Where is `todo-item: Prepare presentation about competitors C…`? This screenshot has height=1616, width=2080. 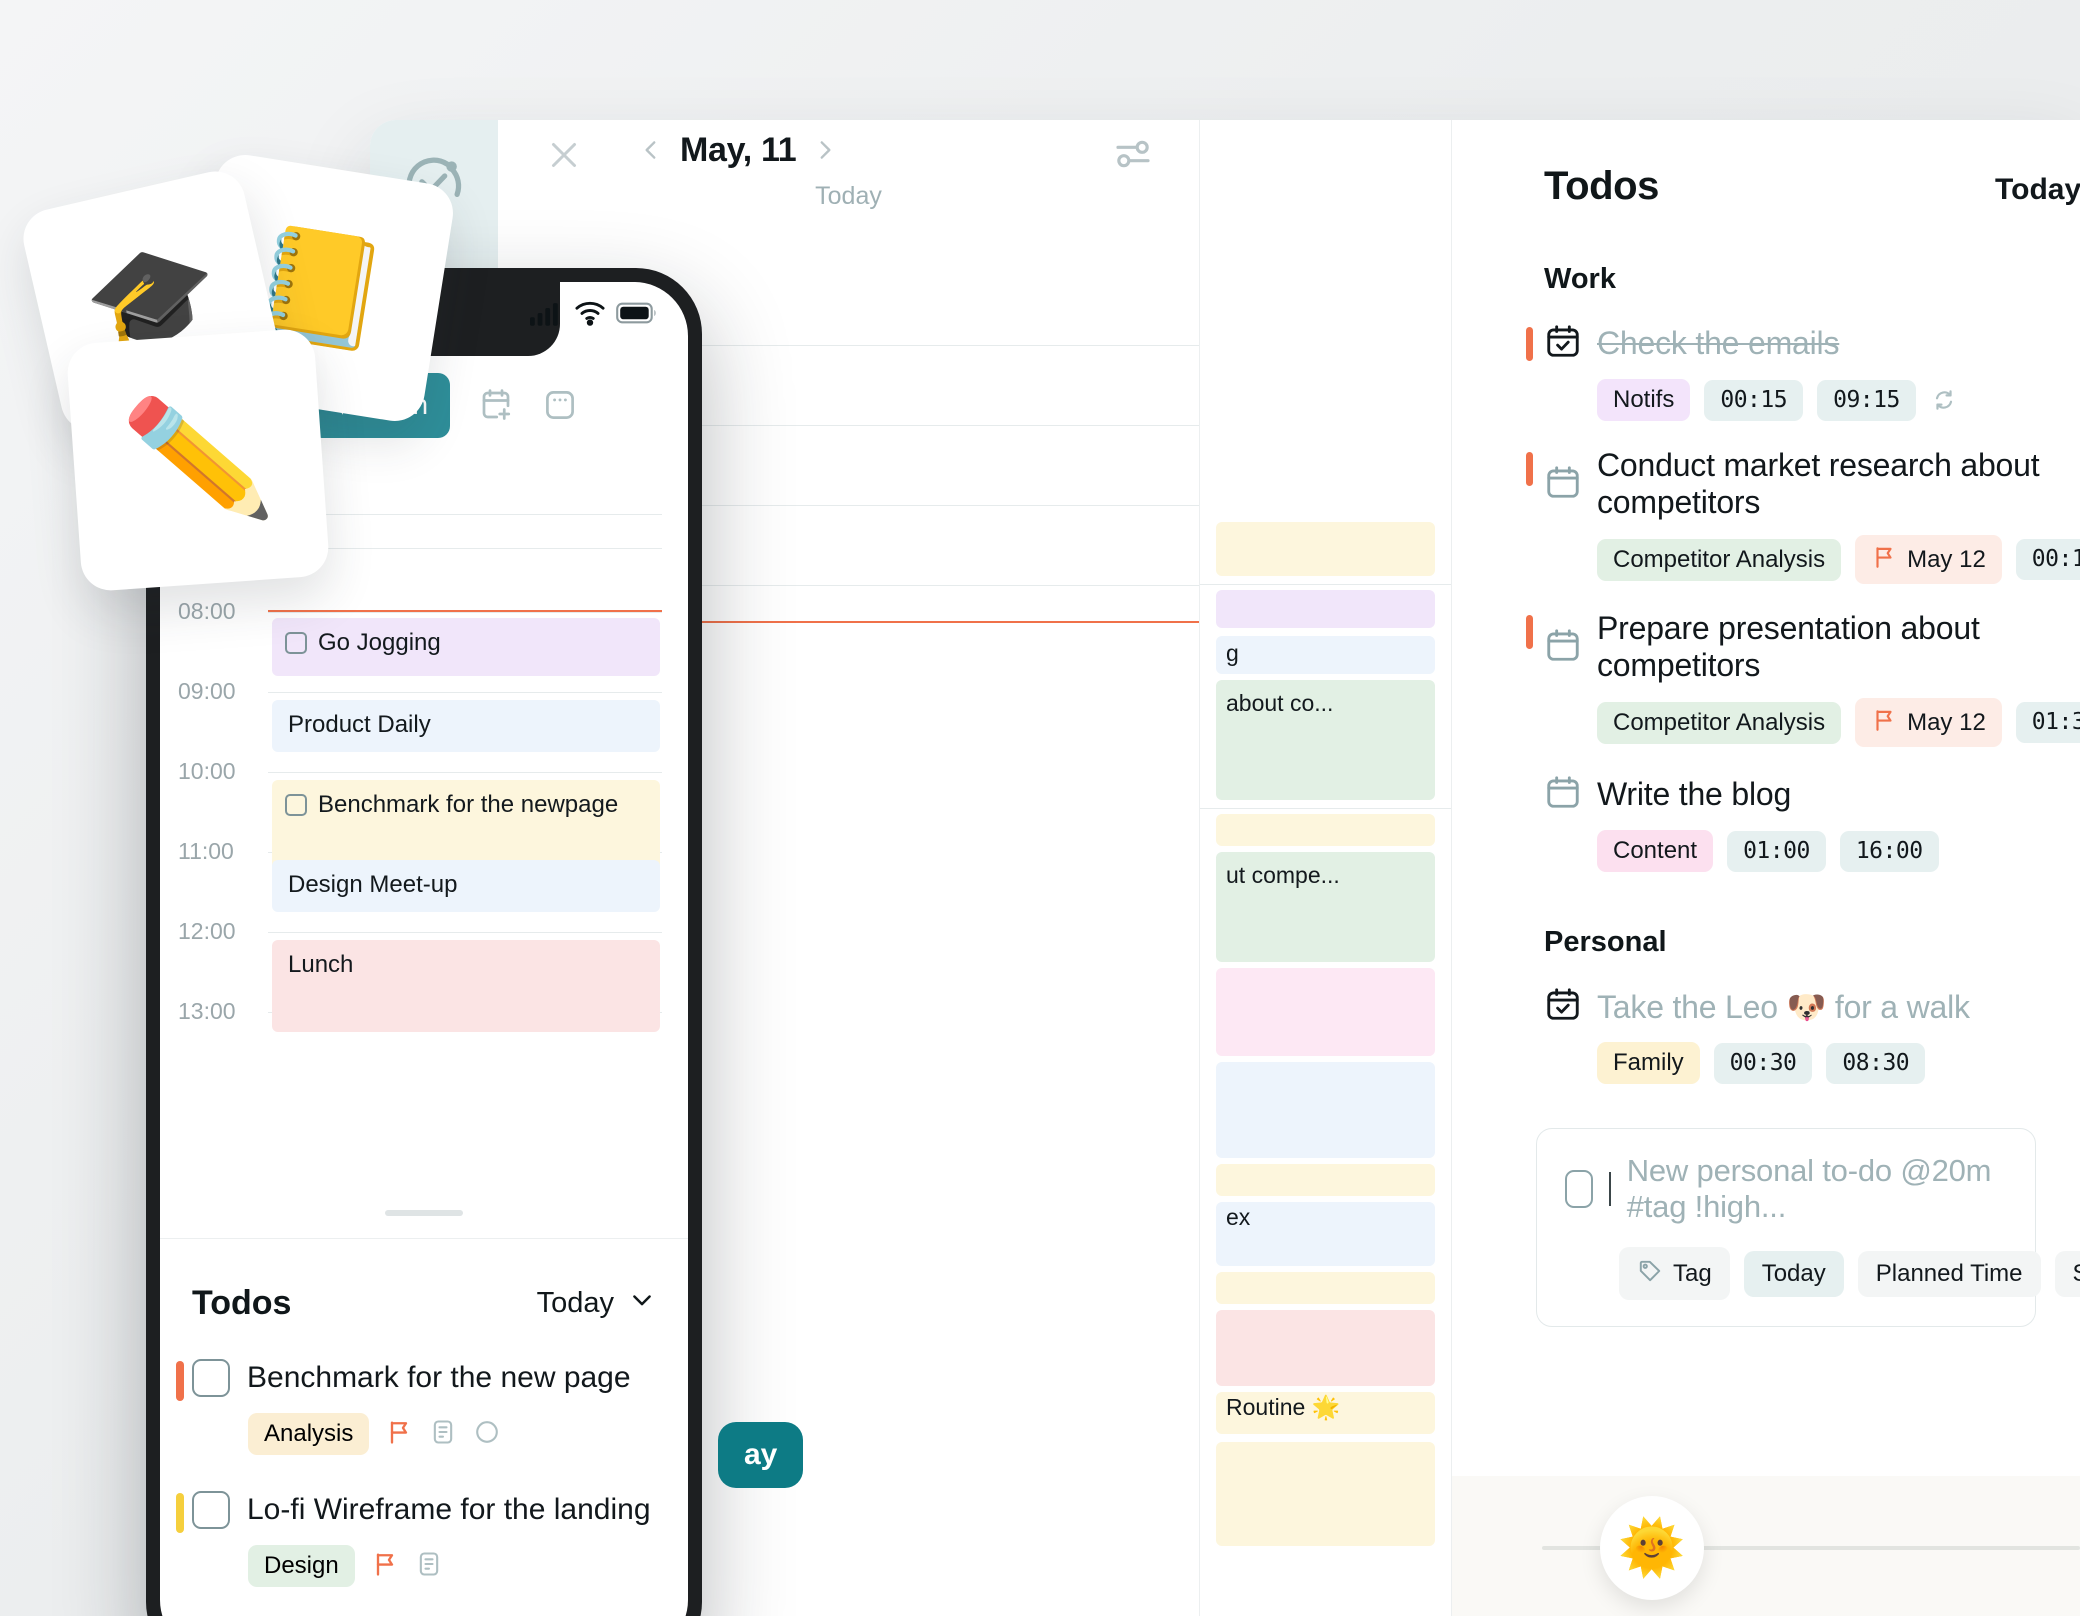
todo-item: Prepare presentation about competitors C… is located at coordinates (1803, 678).